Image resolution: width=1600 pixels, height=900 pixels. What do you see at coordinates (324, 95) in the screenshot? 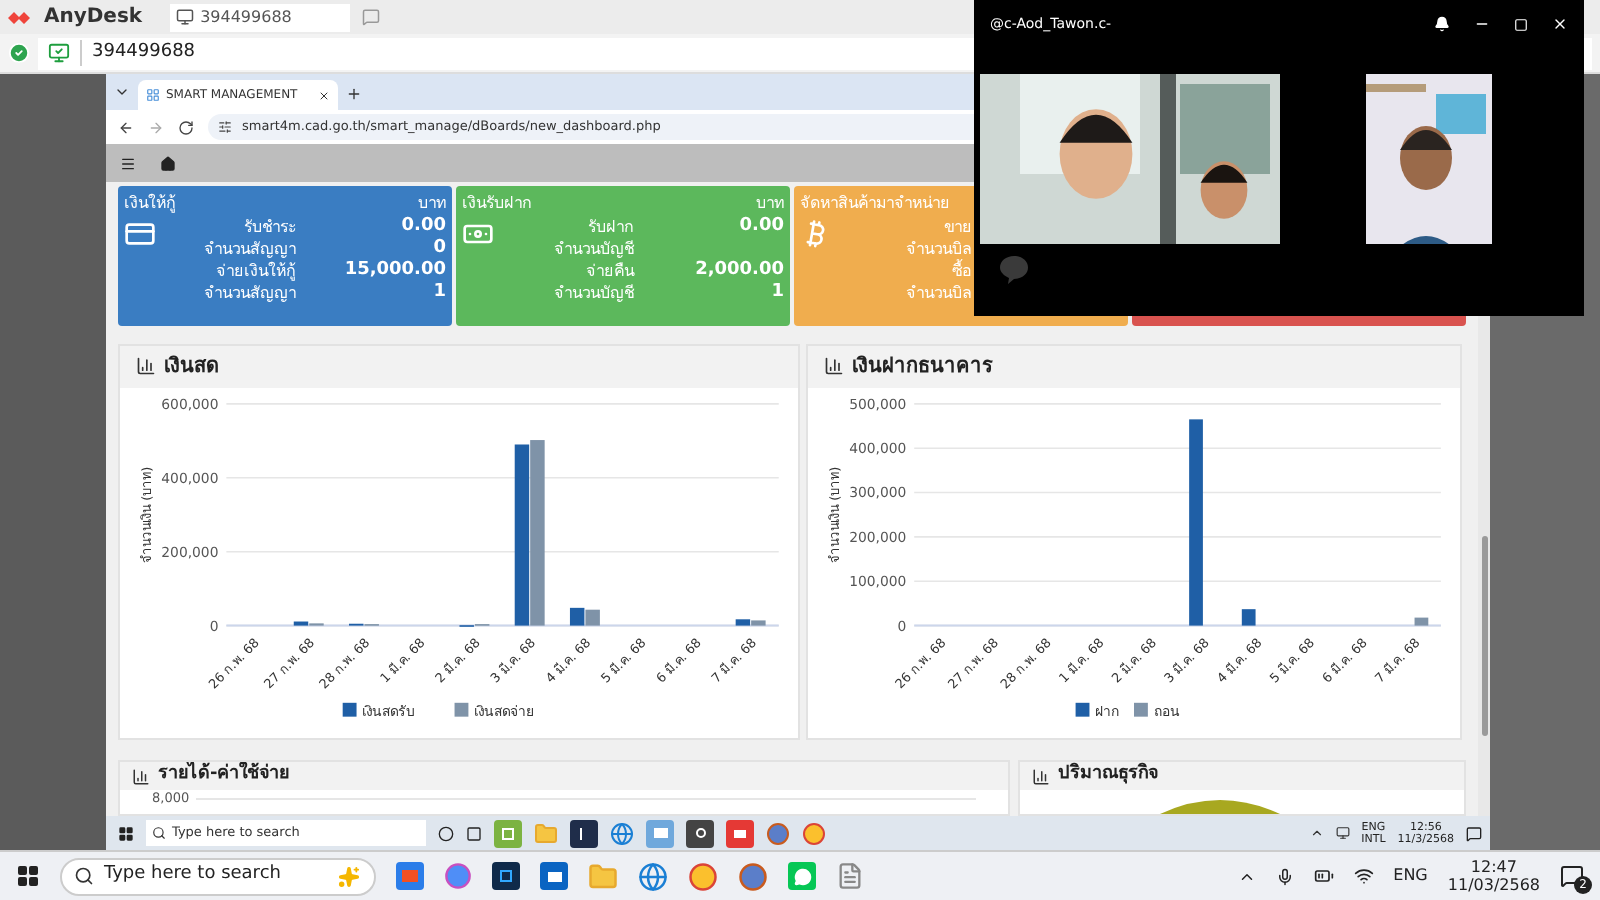
I see `close-icon` at bounding box center [324, 95].